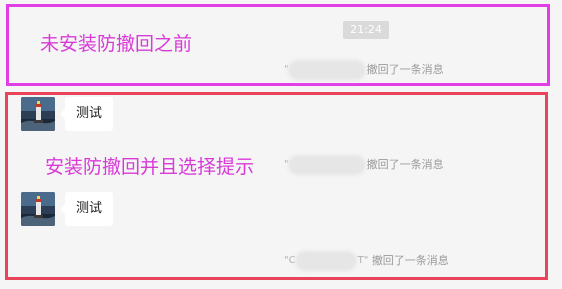 This screenshot has width=562, height=289. Describe the element at coordinates (290, 260) in the screenshot. I see `recall-quote-open: "C` at that location.